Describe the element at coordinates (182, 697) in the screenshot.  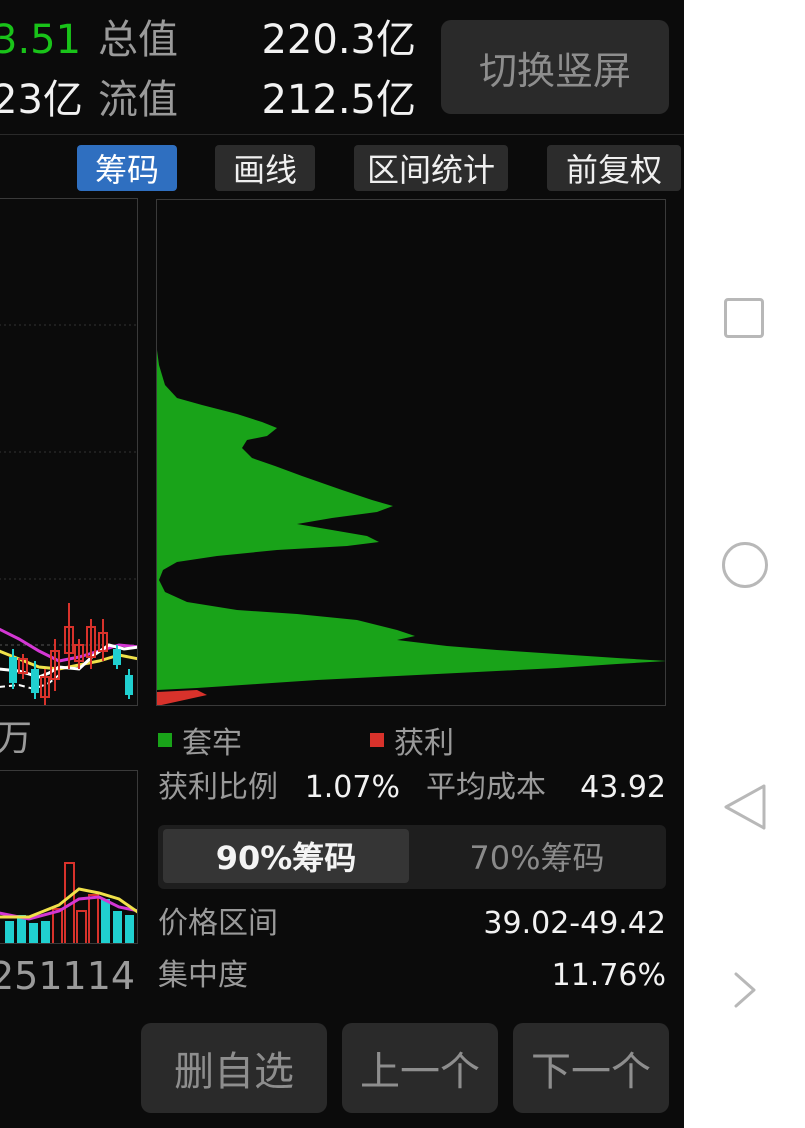
I see `profit-chips-area` at that location.